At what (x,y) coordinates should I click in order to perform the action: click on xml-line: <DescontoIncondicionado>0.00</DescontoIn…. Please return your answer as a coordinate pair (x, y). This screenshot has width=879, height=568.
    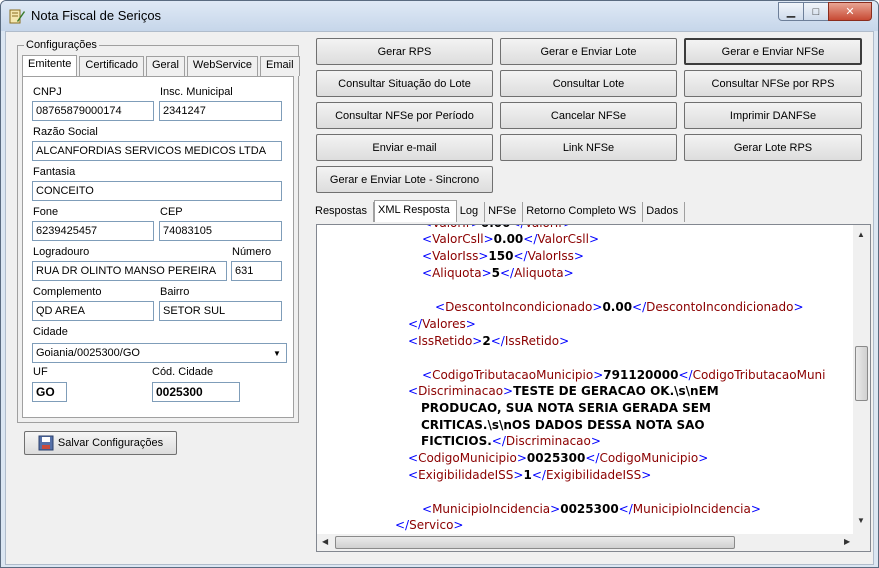
    Looking at the image, I should click on (619, 307).